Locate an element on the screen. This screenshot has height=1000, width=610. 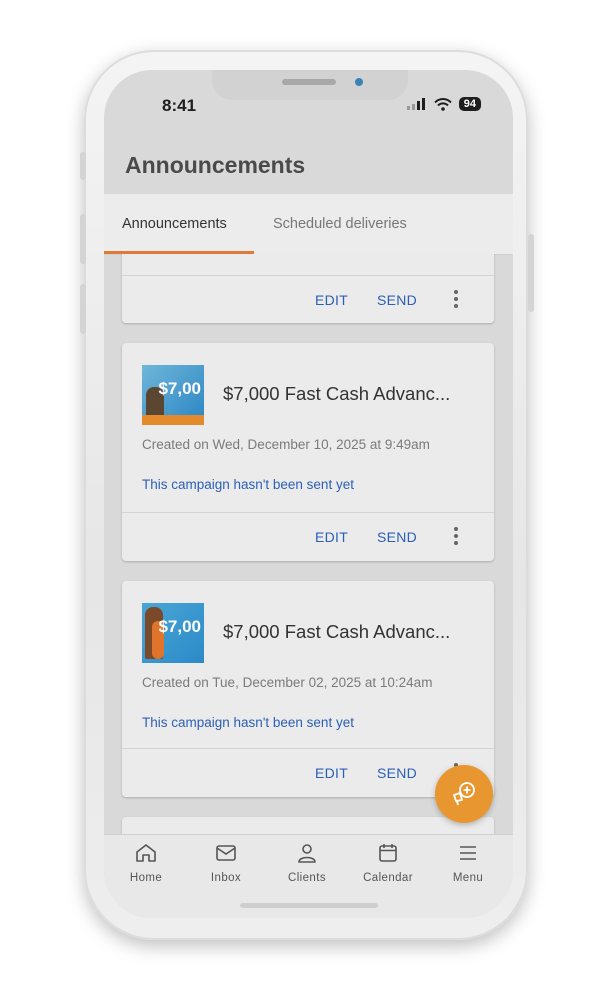
nav-calendar: Calendar is located at coordinates (388, 863).